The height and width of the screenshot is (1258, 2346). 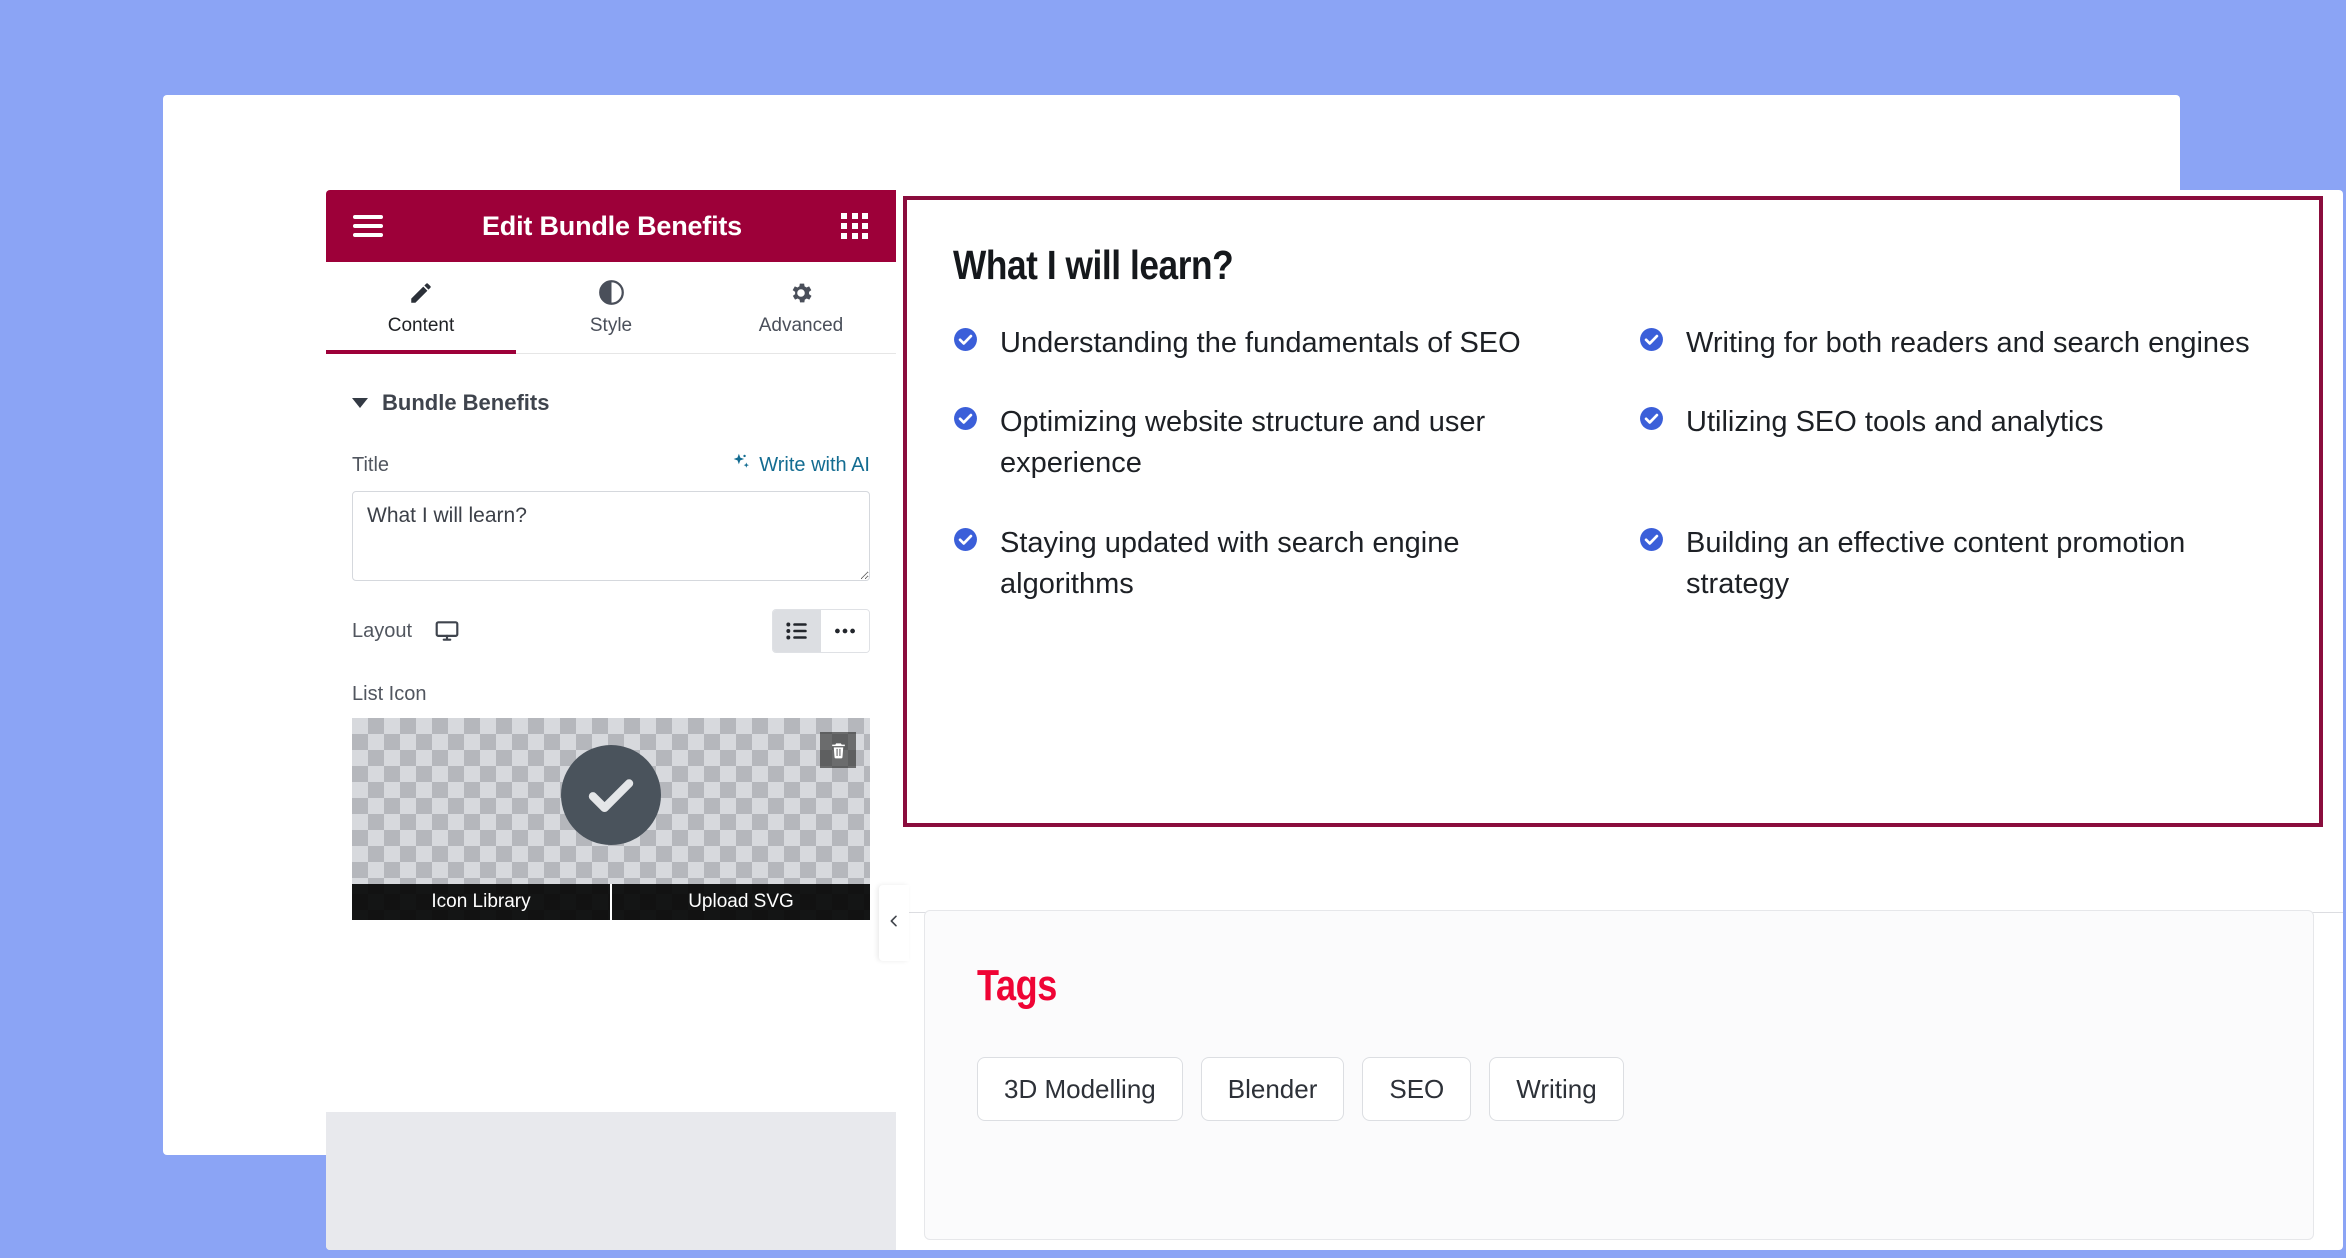 I want to click on list-icon-media-preview: Icon Library Upload SVG, so click(x=611, y=819).